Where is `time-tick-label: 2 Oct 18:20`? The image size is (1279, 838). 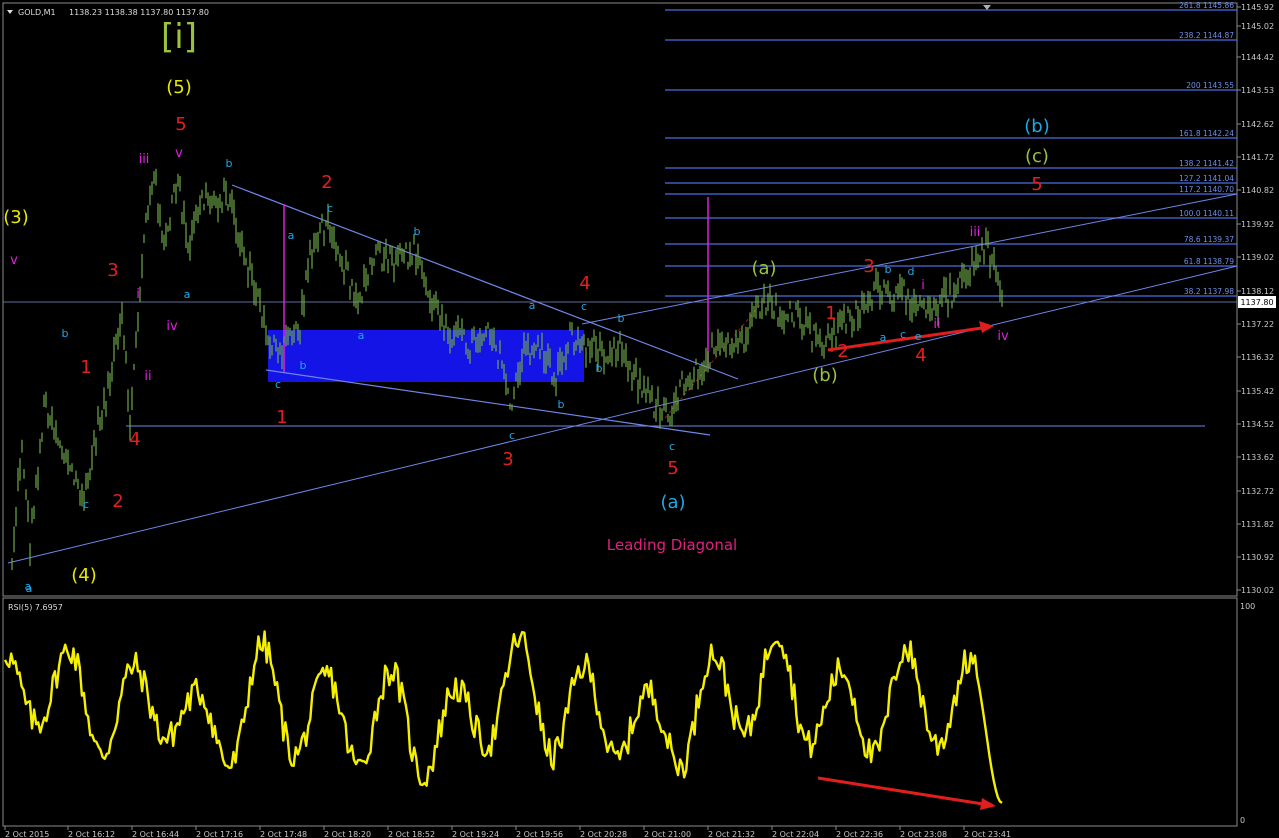 time-tick-label: 2 Oct 18:20 is located at coordinates (347, 834).